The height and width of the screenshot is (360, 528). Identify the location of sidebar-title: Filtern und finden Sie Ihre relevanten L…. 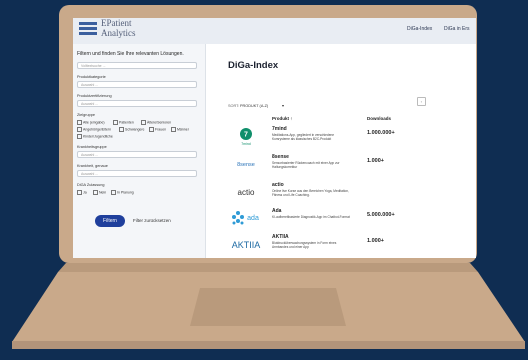
(130, 54).